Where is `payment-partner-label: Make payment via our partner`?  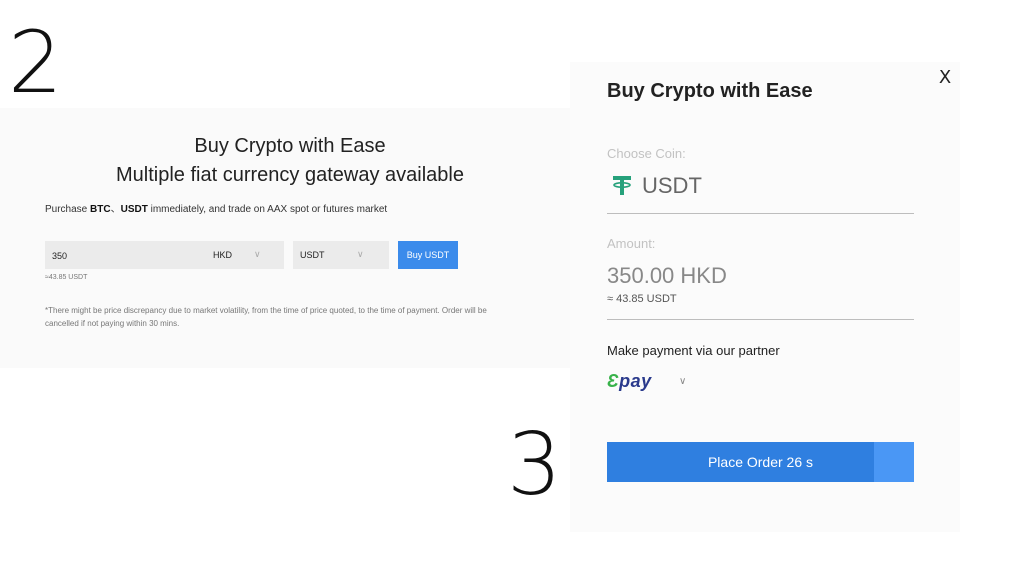 payment-partner-label: Make payment via our partner is located at coordinates (693, 350).